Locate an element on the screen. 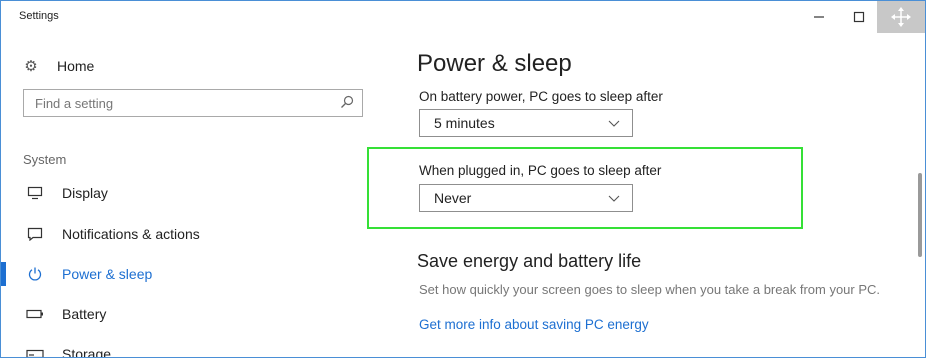 This screenshot has height=358, width=926. message-icon is located at coordinates (35, 234).